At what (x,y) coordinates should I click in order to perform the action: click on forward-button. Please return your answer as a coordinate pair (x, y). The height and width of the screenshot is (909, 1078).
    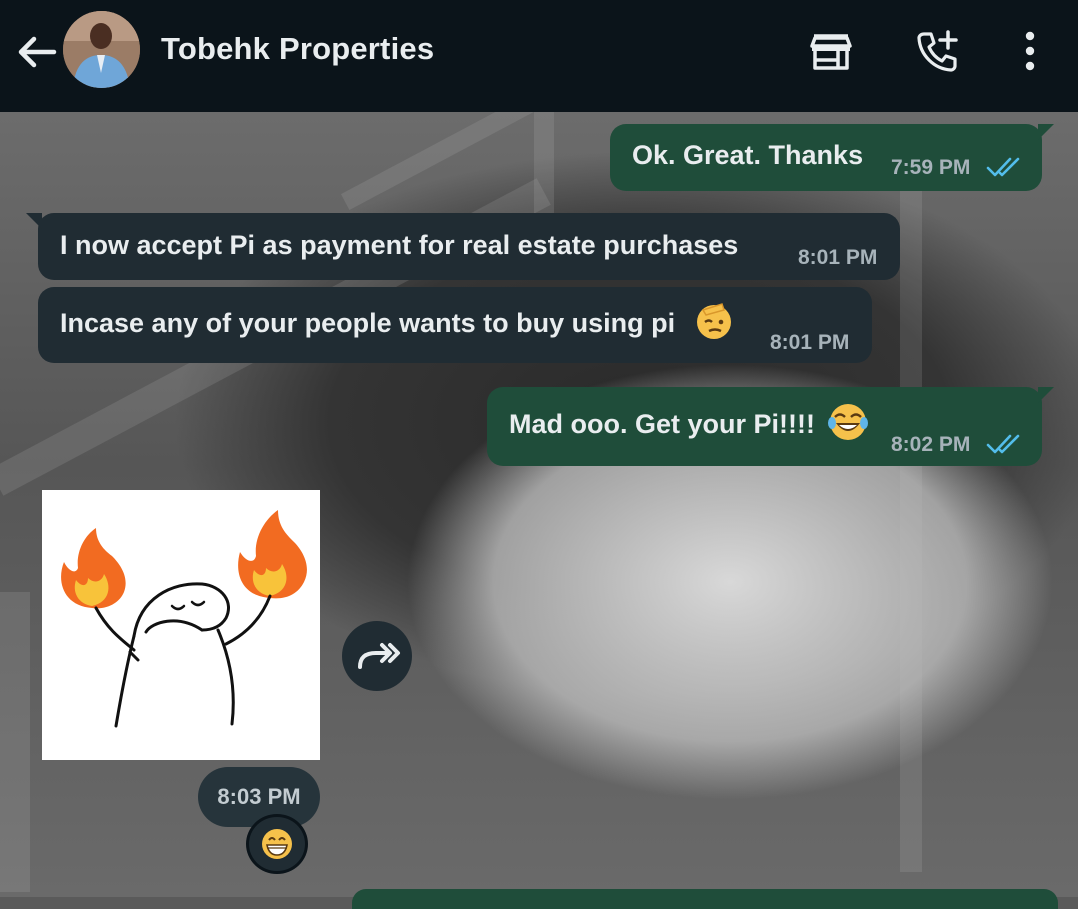
    Looking at the image, I should click on (377, 656).